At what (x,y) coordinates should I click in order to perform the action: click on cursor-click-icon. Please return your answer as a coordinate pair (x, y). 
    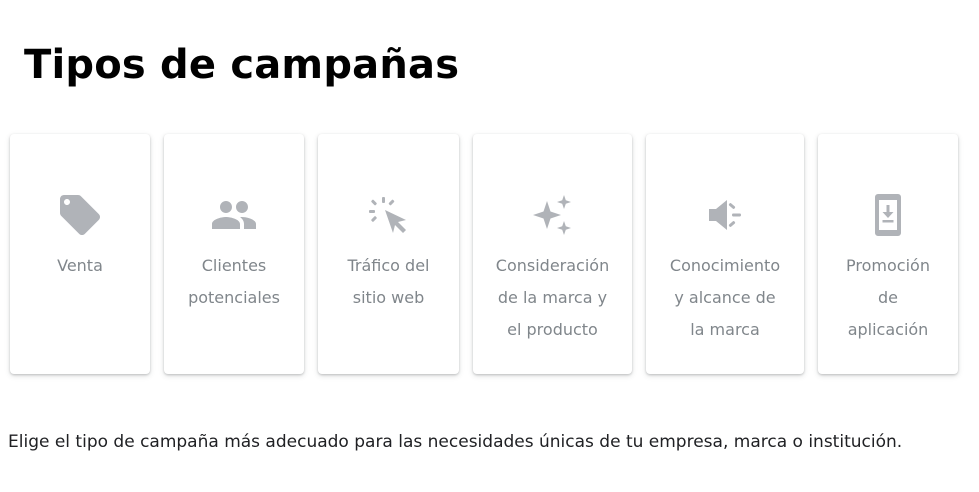
    Looking at the image, I should click on (389, 215).